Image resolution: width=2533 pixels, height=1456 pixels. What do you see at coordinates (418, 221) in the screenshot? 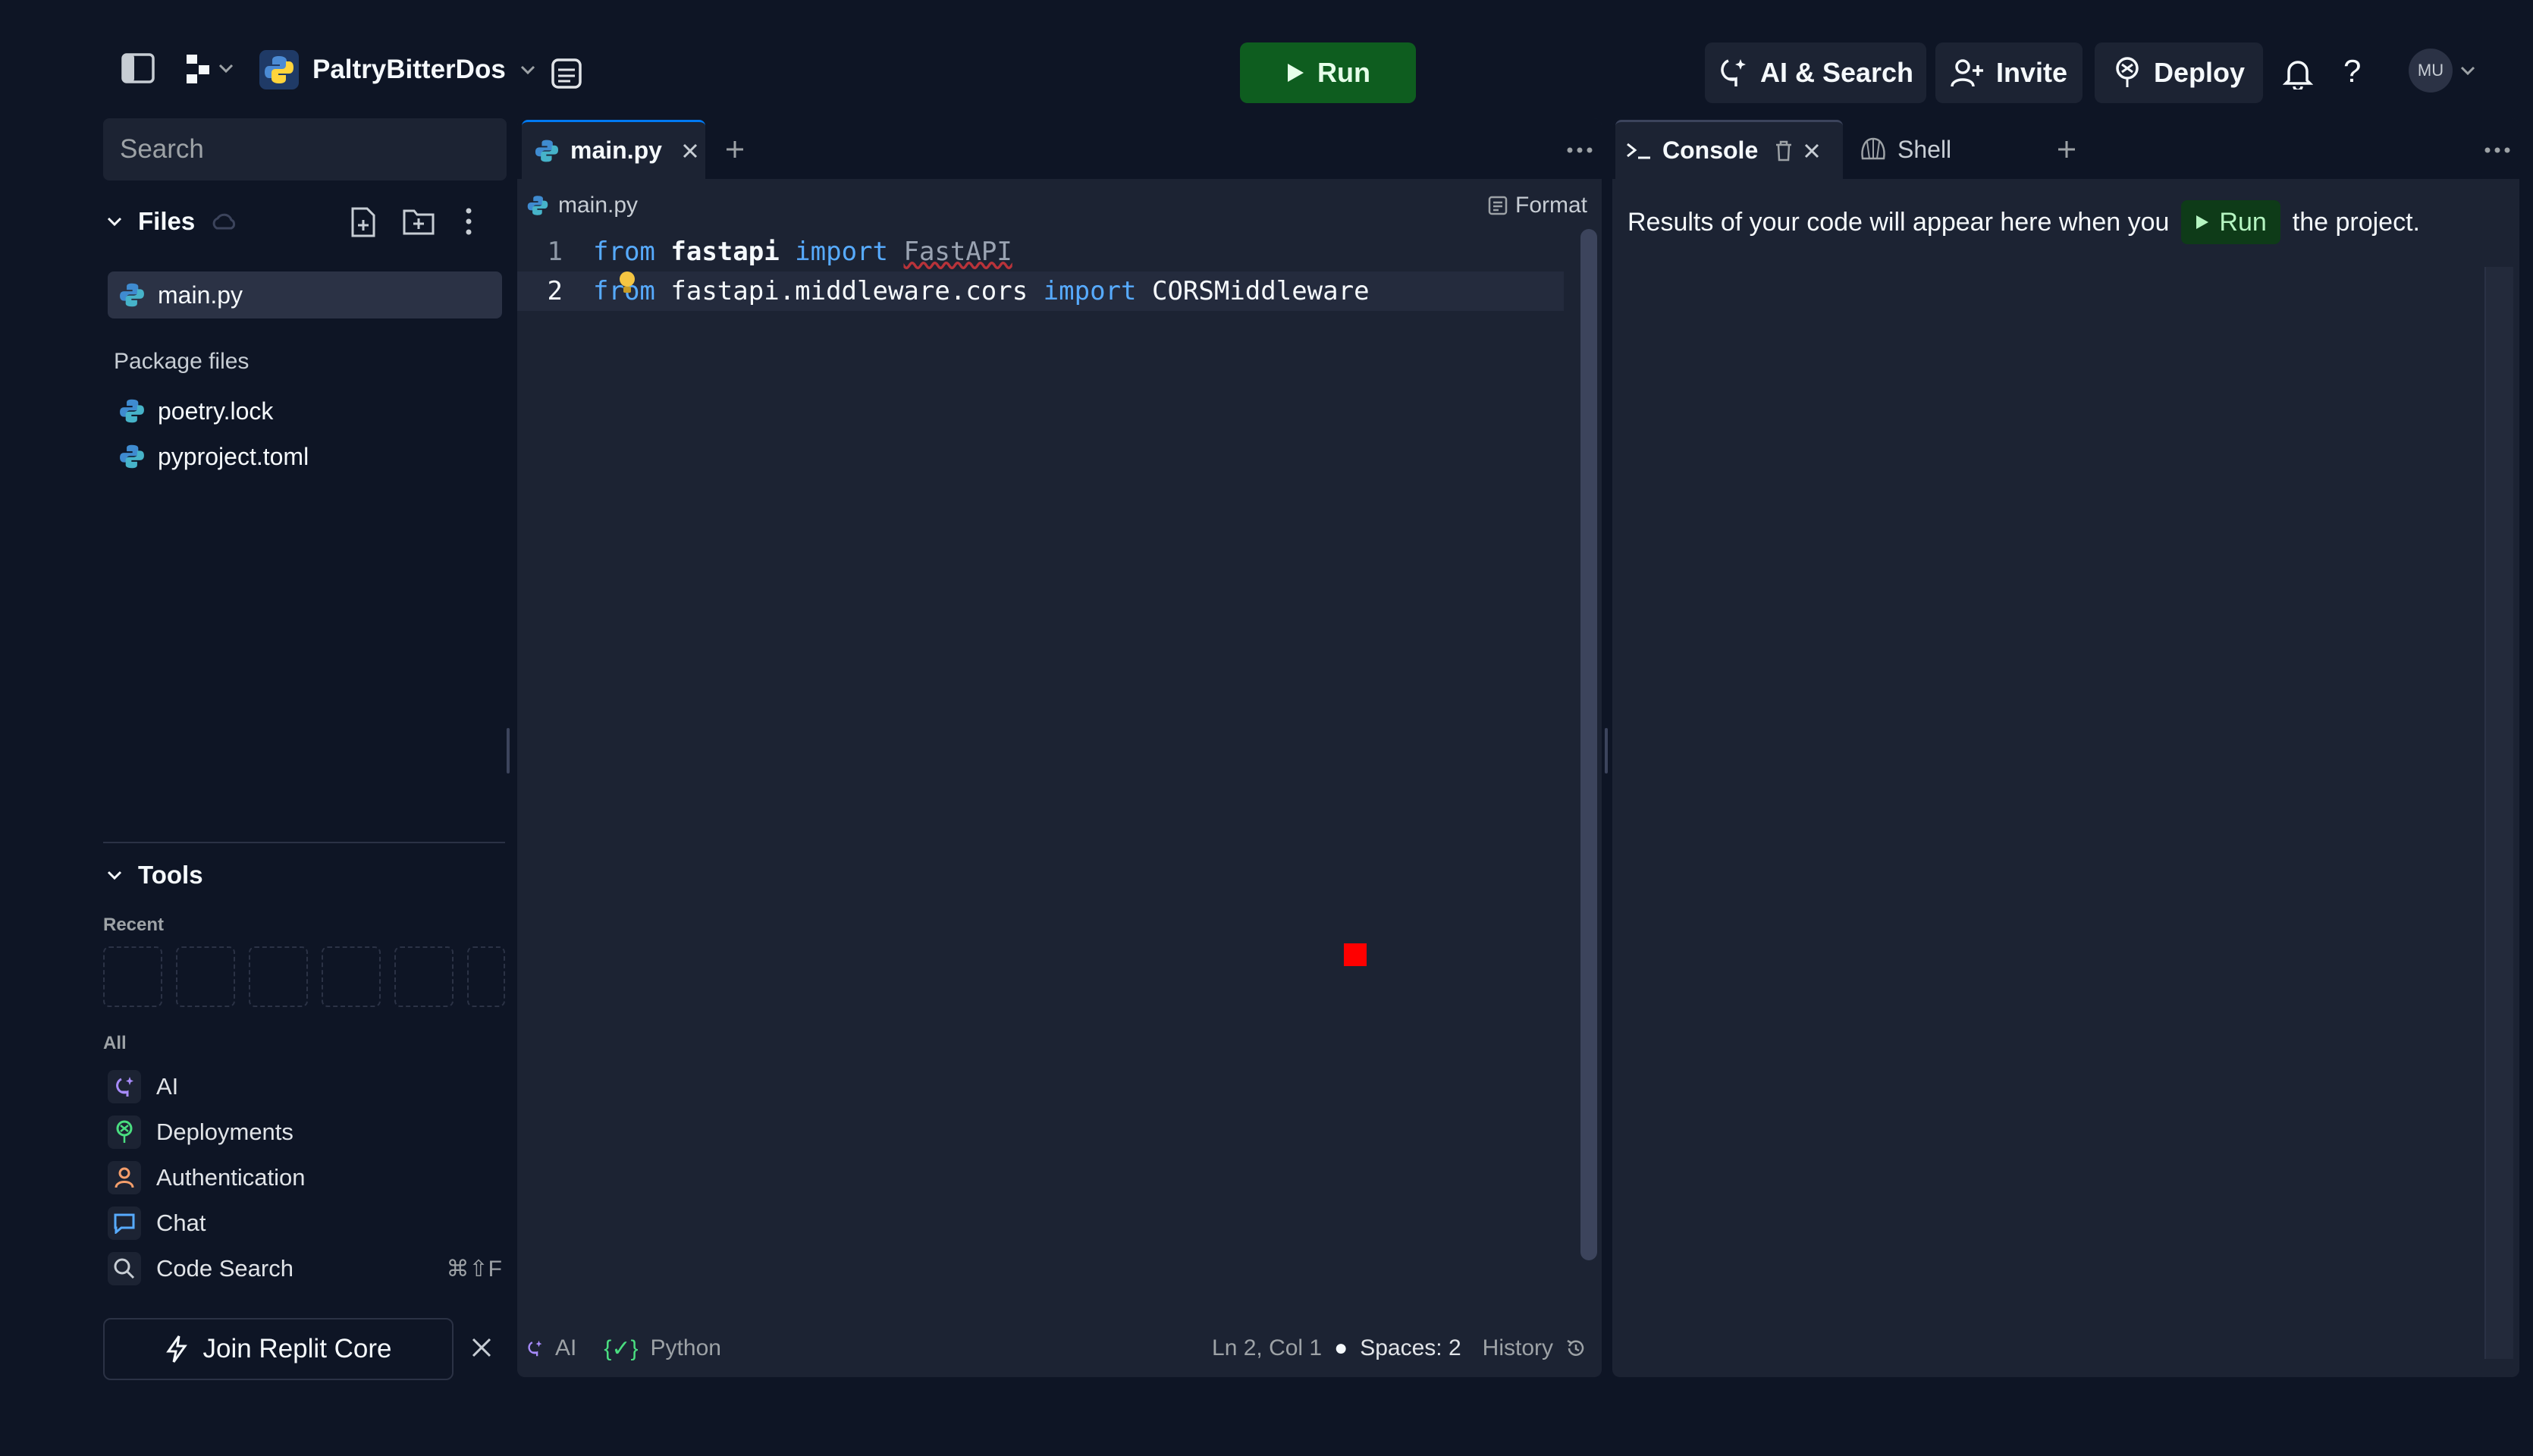
I see `new-folder-icon` at bounding box center [418, 221].